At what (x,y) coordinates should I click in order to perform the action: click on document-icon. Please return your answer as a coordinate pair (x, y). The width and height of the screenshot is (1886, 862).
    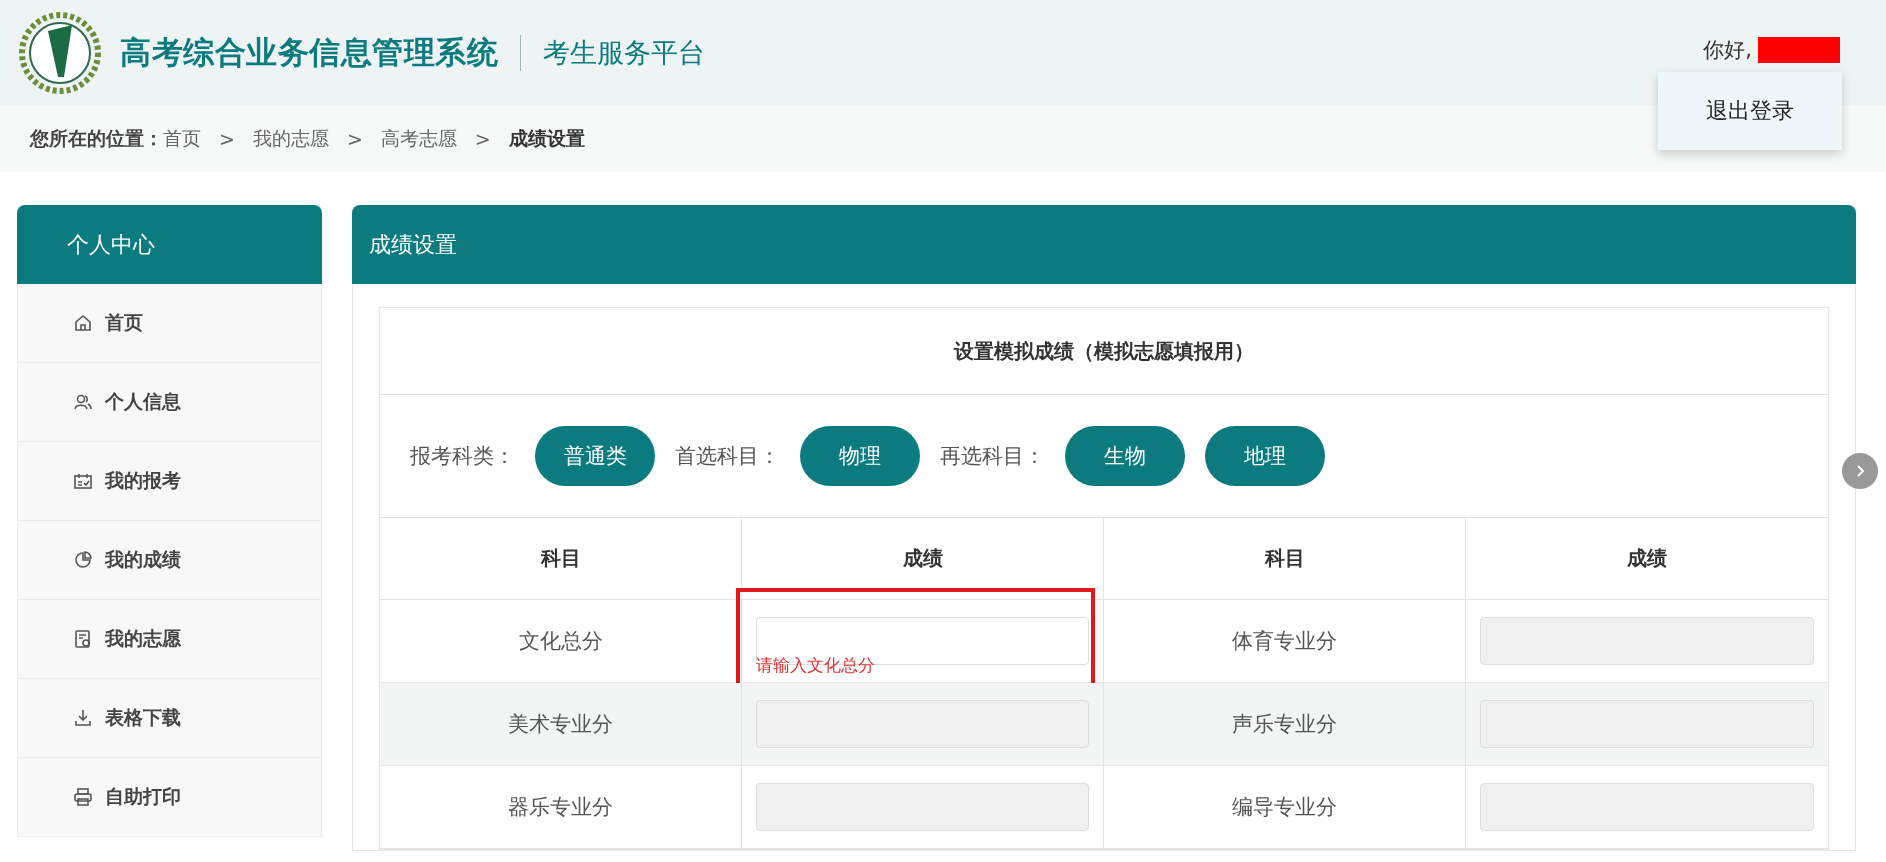
    Looking at the image, I should click on (83, 639).